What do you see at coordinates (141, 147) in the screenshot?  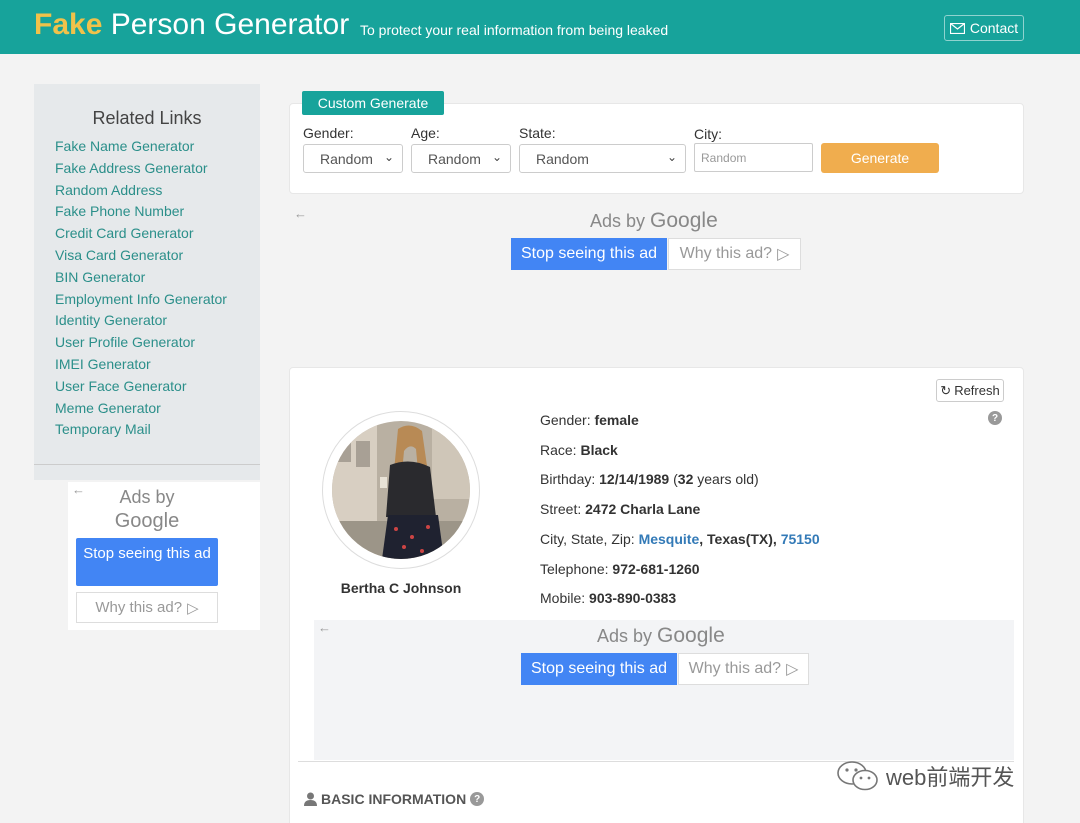 I see `sidebar-link-fake-name-generator: Fake Name Generator` at bounding box center [141, 147].